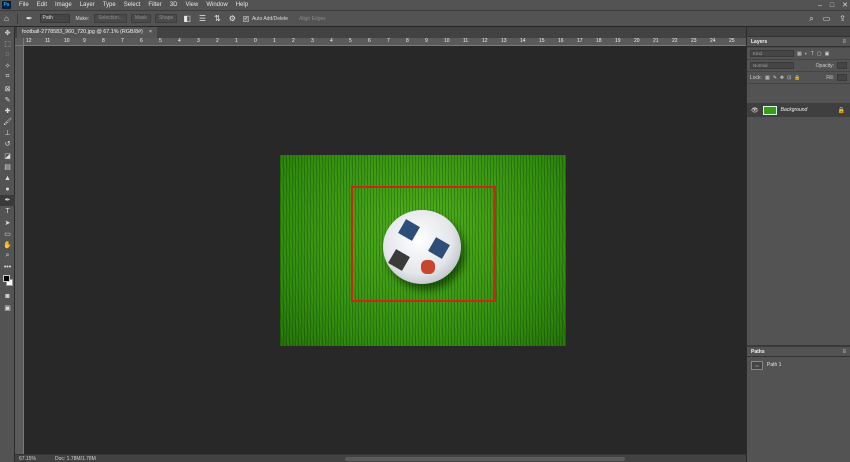 This screenshot has width=850, height=462. Describe the element at coordinates (713, 41) in the screenshot. I see `ruler-tick-label: 24` at that location.